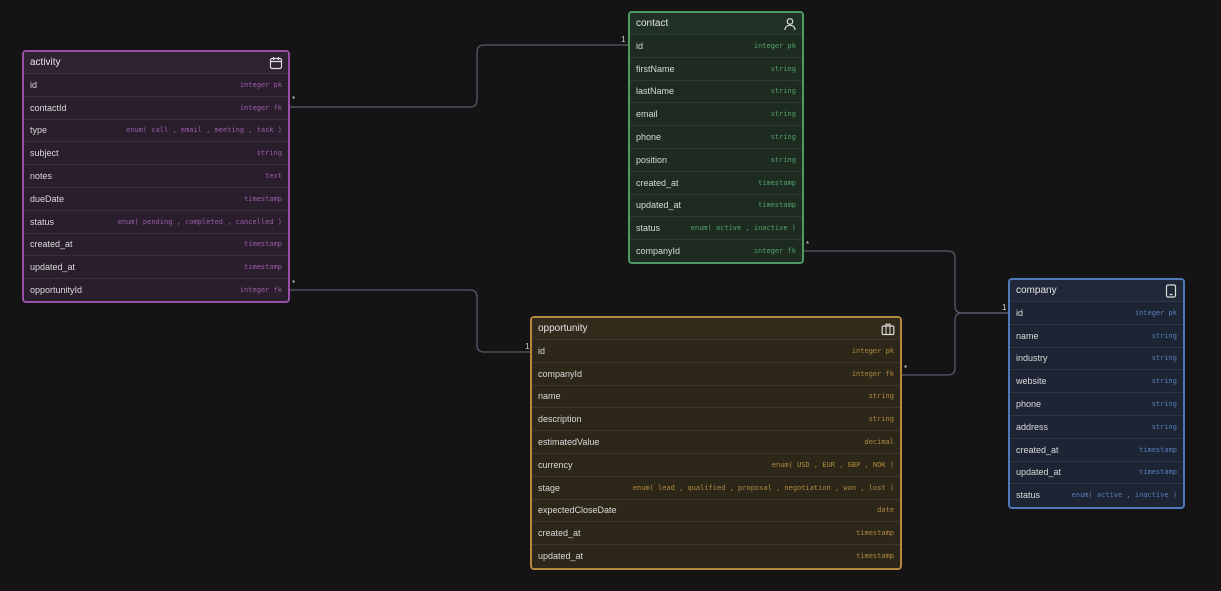 The height and width of the screenshot is (591, 1221). Describe the element at coordinates (957, 339) in the screenshot. I see `relation-opportunity-company: * 1` at that location.